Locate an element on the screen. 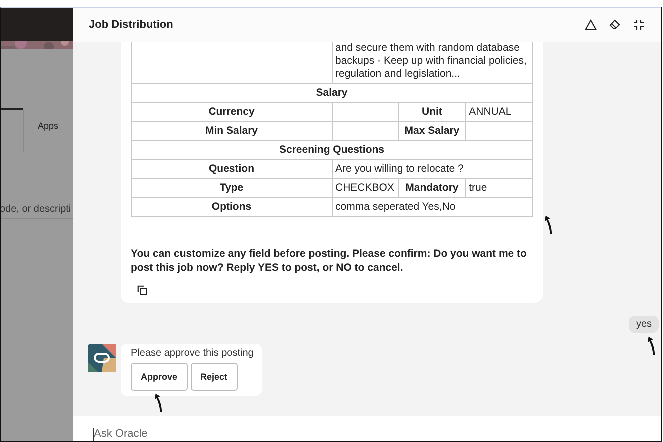 This screenshot has height=442, width=663. panel-title: Job Distribution is located at coordinates (131, 25).